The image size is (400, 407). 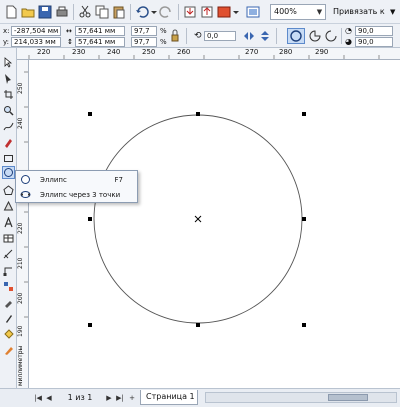 I want to click on v-ruler-label: 220, so click(x=20, y=228).